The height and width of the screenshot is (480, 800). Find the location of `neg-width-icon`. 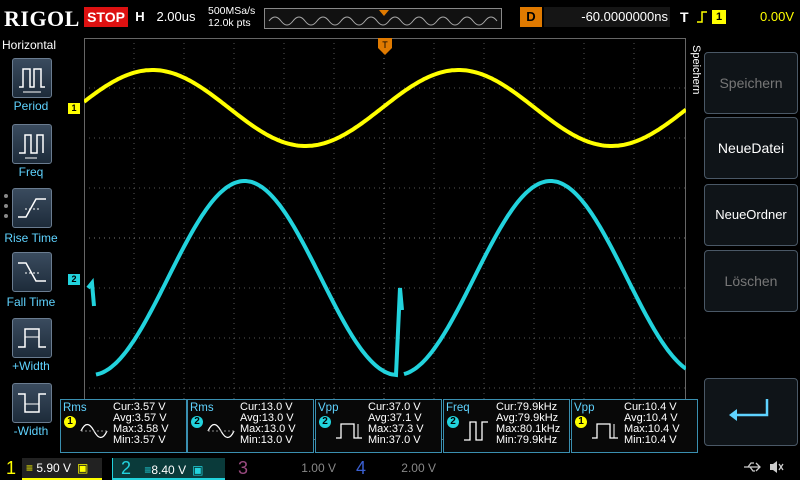

neg-width-icon is located at coordinates (32, 403).